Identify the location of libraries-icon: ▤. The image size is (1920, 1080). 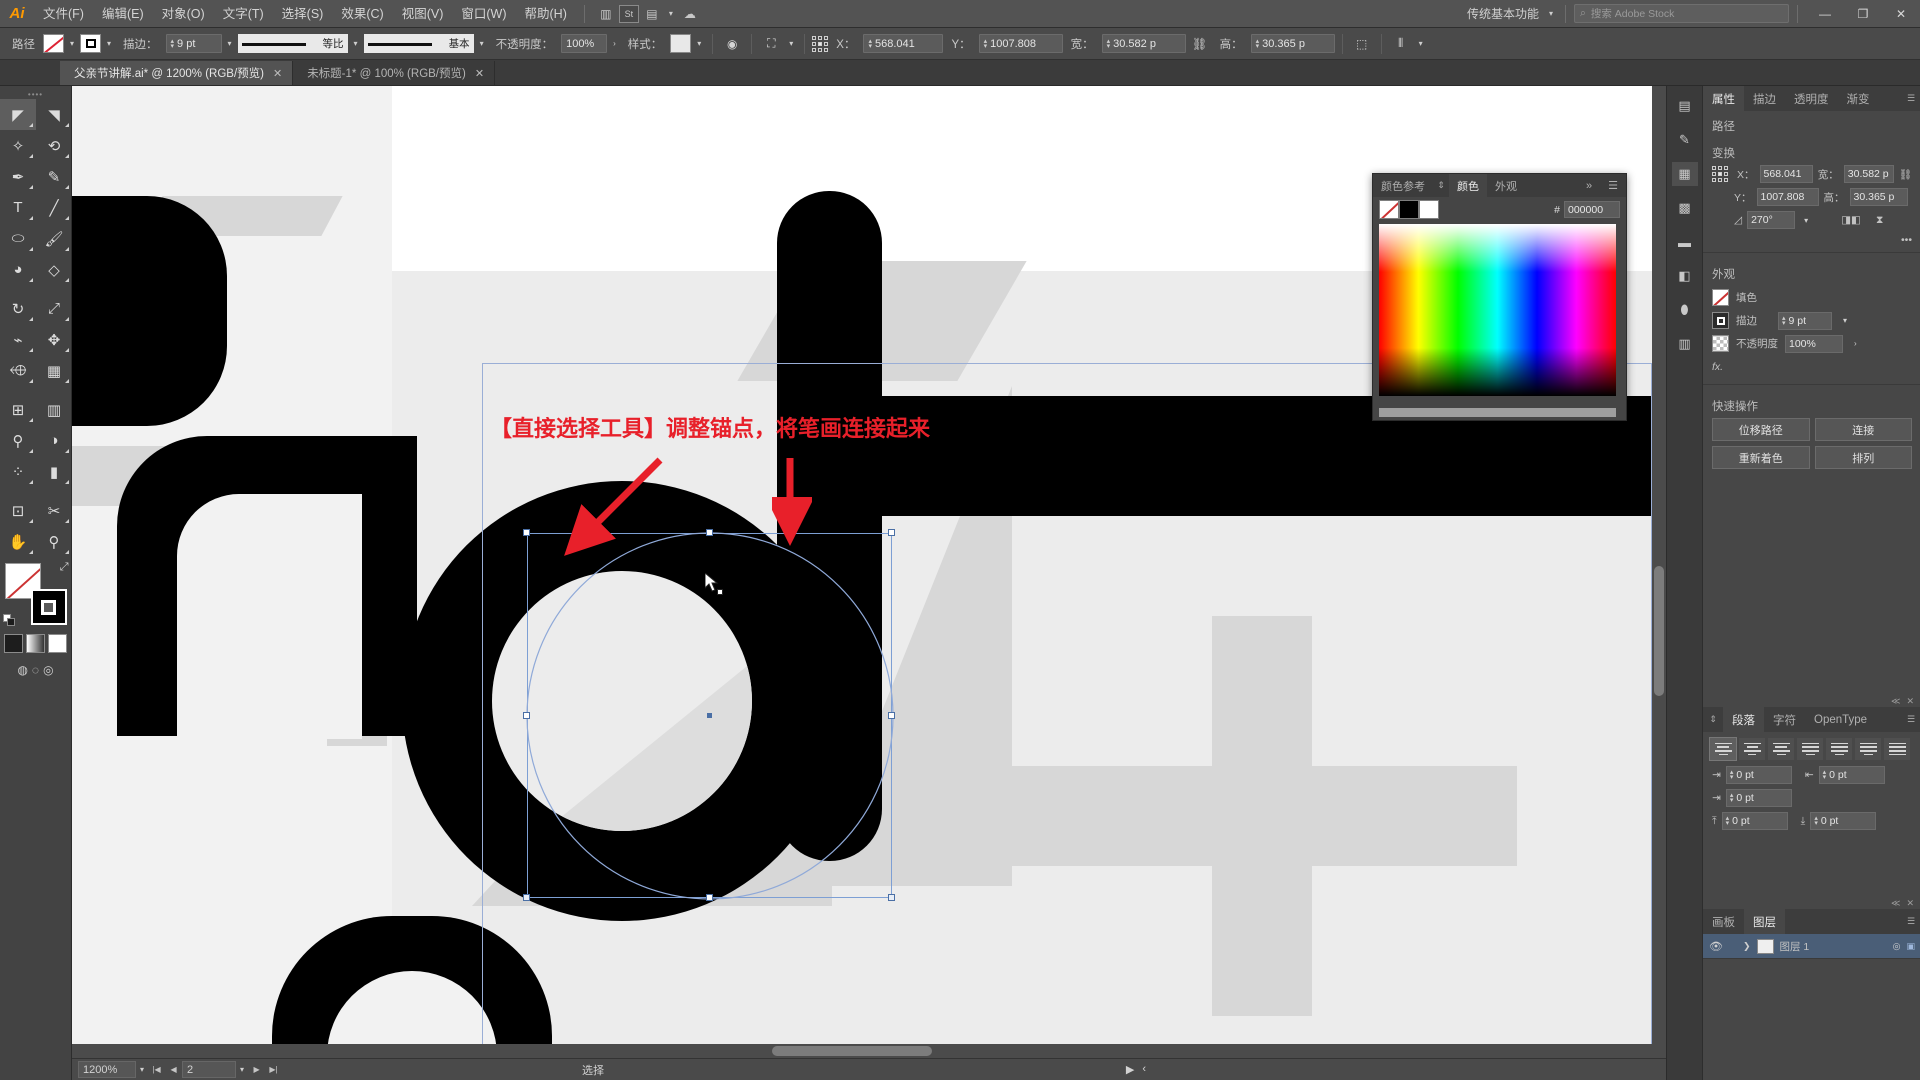
(1685, 106).